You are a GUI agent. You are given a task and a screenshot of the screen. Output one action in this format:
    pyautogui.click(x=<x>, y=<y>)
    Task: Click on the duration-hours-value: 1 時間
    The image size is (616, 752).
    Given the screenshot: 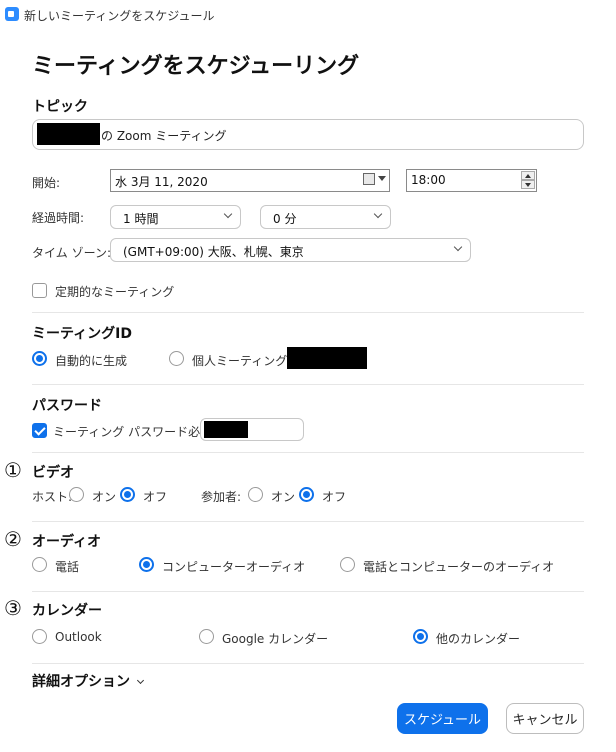 What is the action you would take?
    pyautogui.click(x=141, y=219)
    